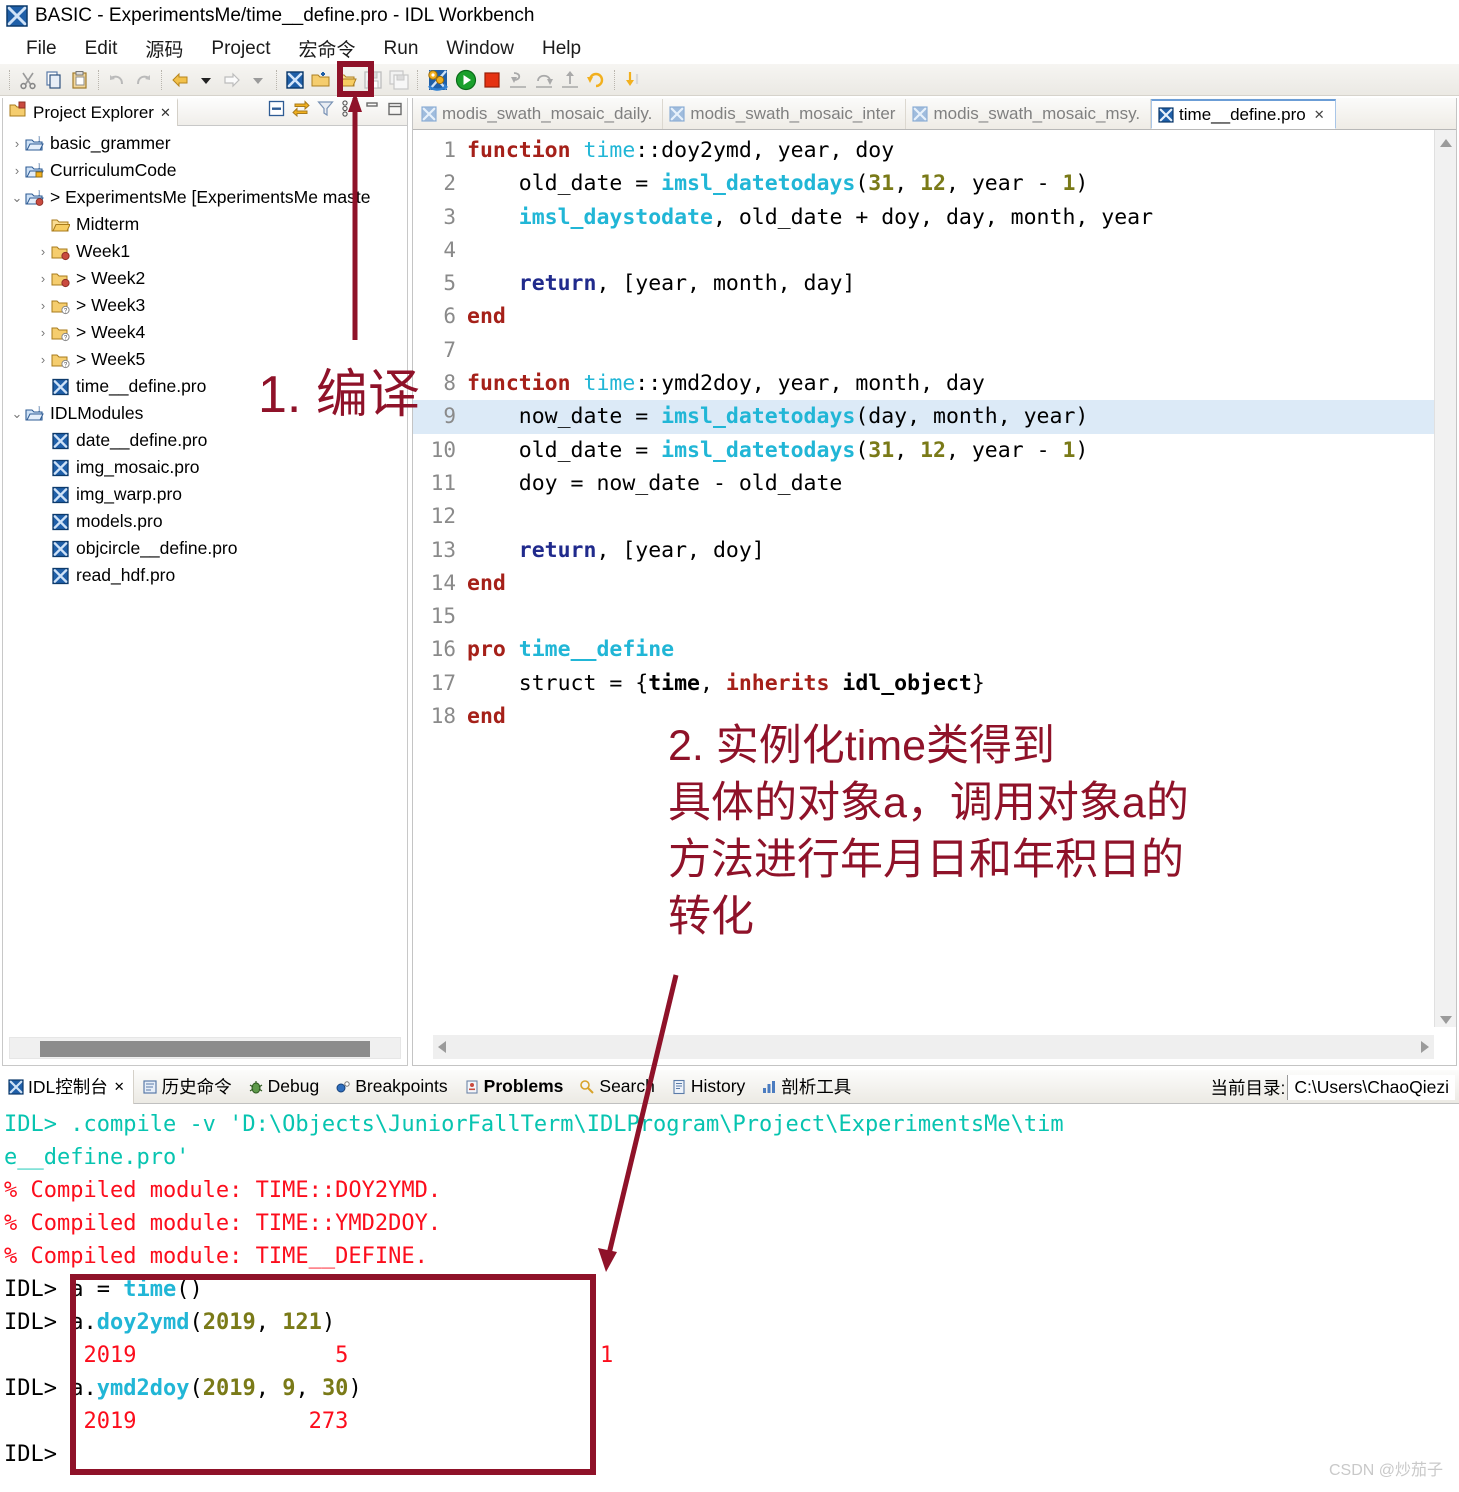  What do you see at coordinates (806, 1087) in the screenshot?
I see `bottom-tab: 剖析工具` at bounding box center [806, 1087].